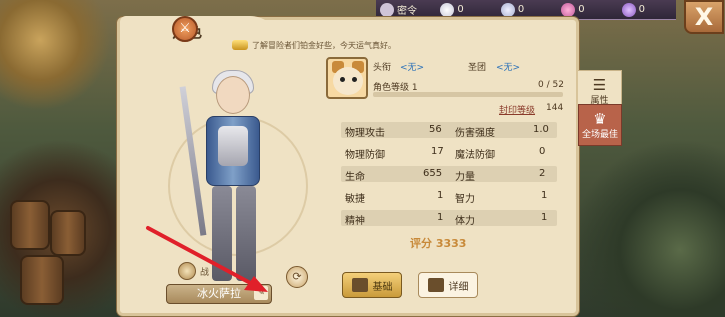  What do you see at coordinates (449, 218) in the screenshot?
I see `stat-row: 精神 1 体力 1` at bounding box center [449, 218].